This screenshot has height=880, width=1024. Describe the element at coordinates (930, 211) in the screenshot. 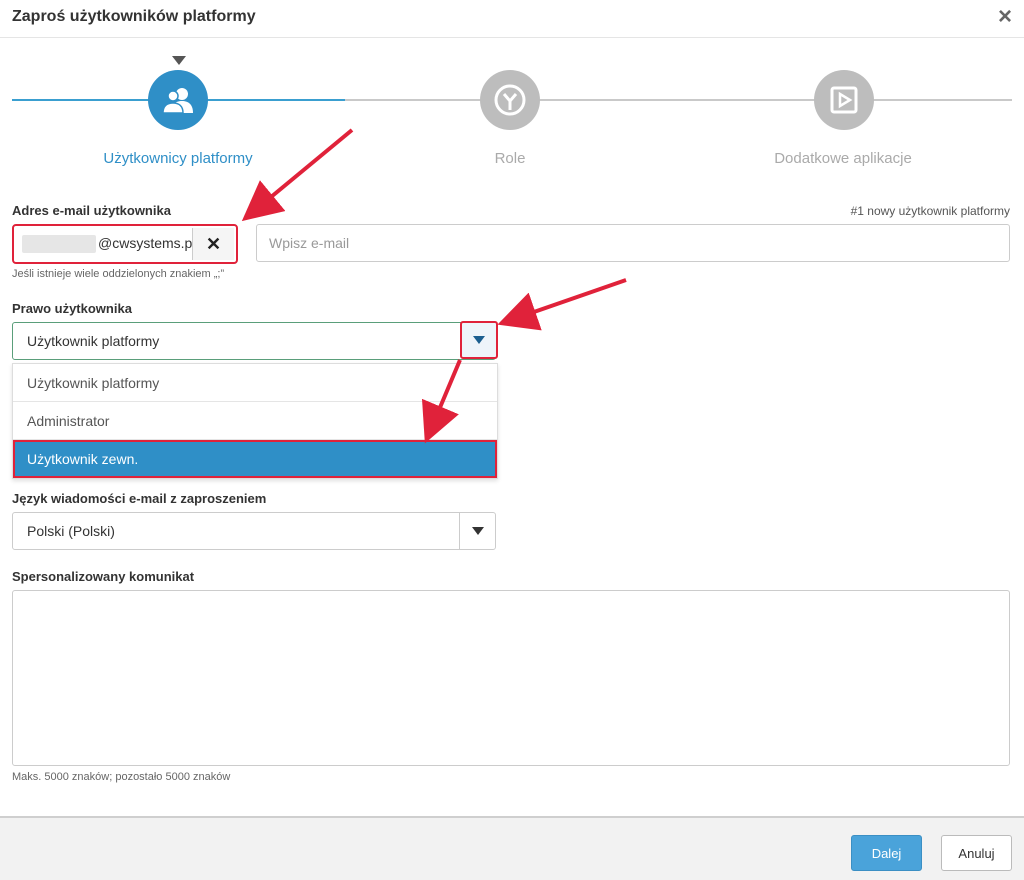

I see `new-user-counter: #1 nowy użytkownik platformy` at that location.